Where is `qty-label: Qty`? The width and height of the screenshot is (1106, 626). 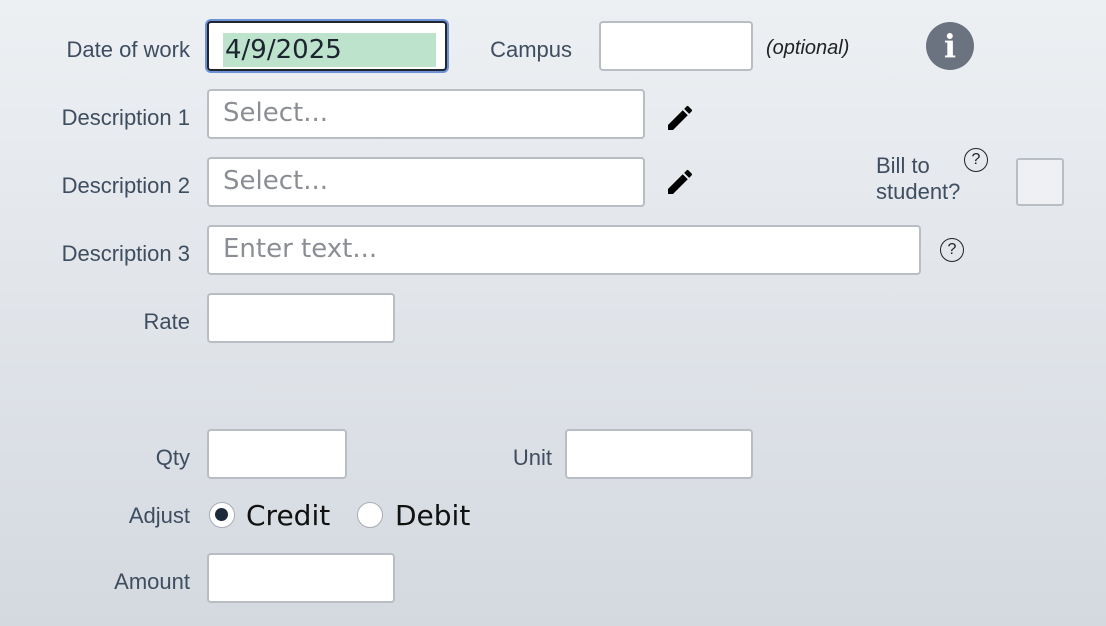 qty-label: Qty is located at coordinates (172, 457).